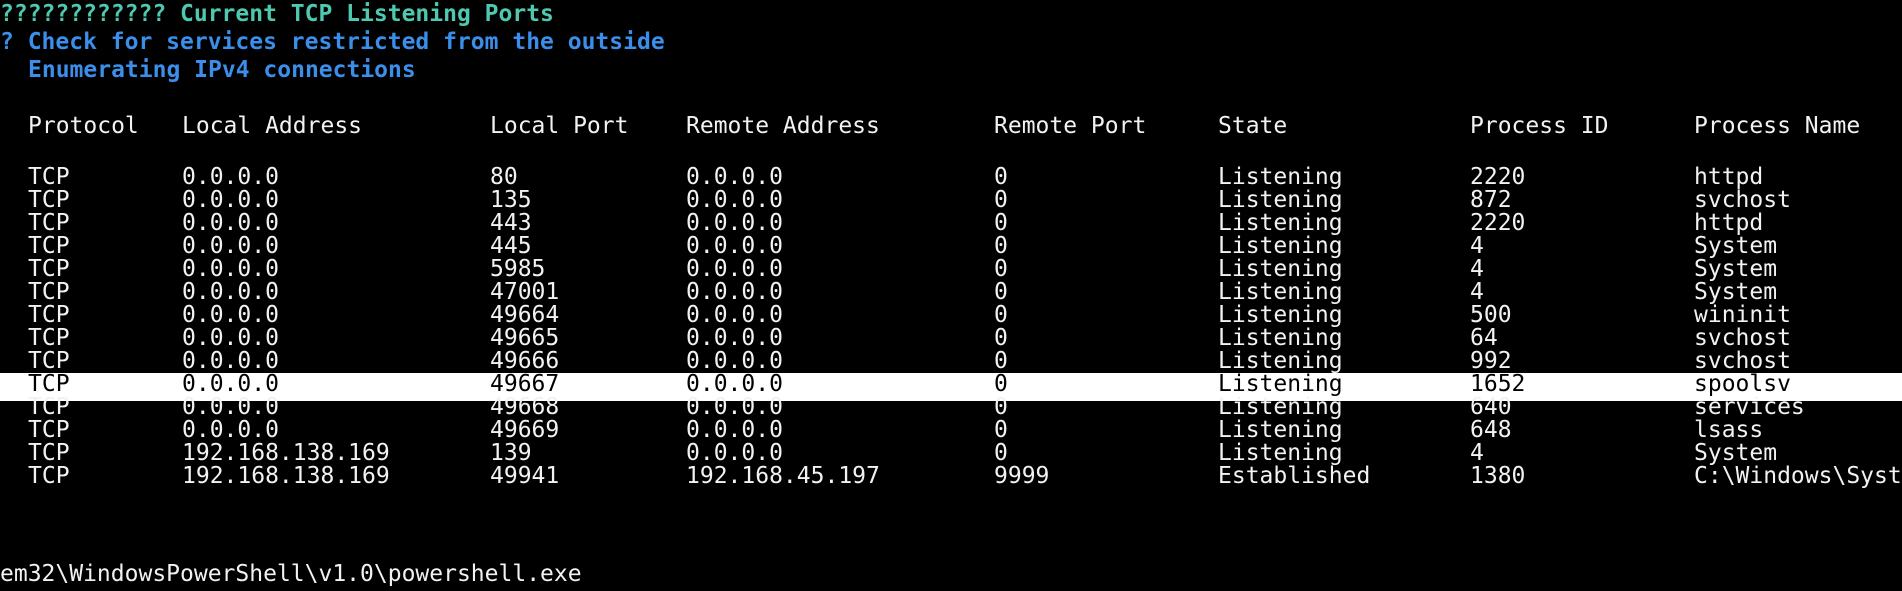 This screenshot has height=591, width=1902. Describe the element at coordinates (783, 476) in the screenshot. I see `cell-remote-address: 192.168.45.197` at that location.